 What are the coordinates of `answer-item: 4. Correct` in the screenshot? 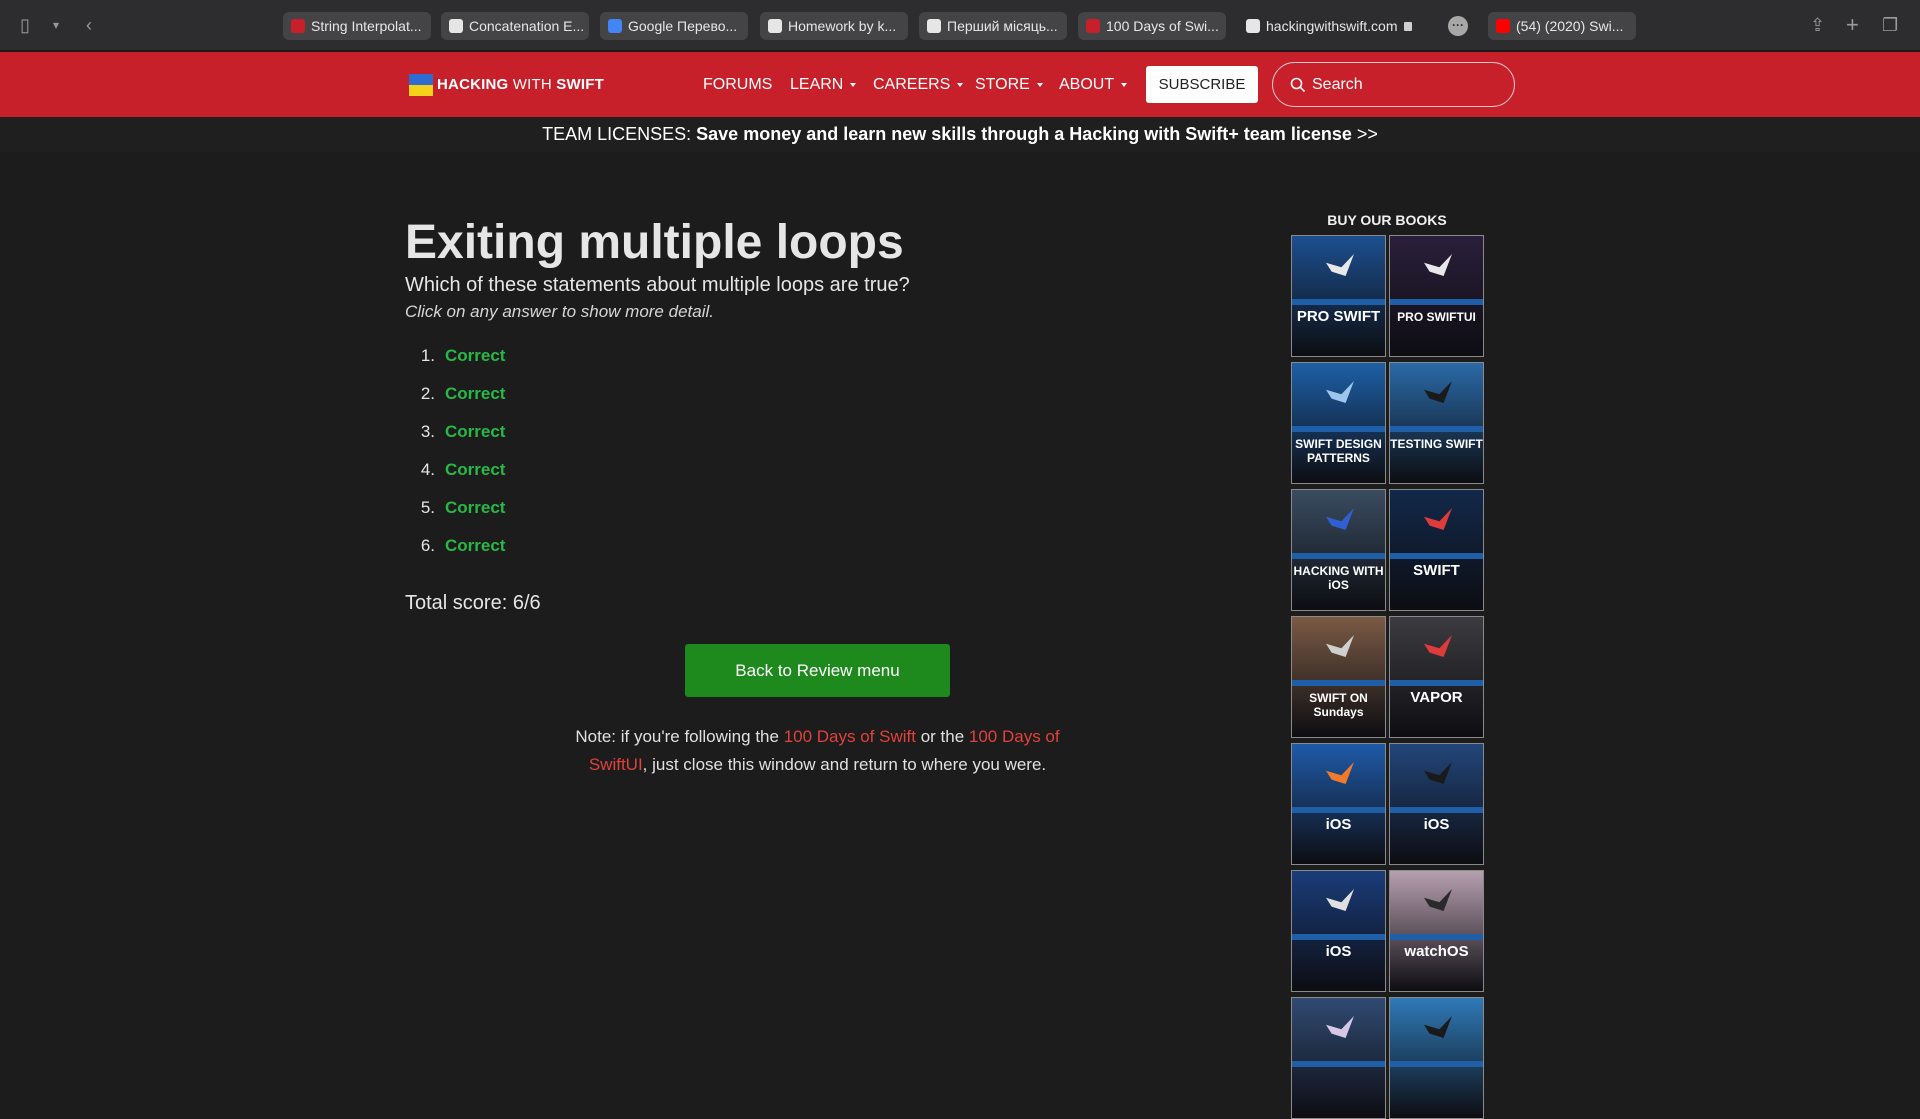 It's located at (455, 476).